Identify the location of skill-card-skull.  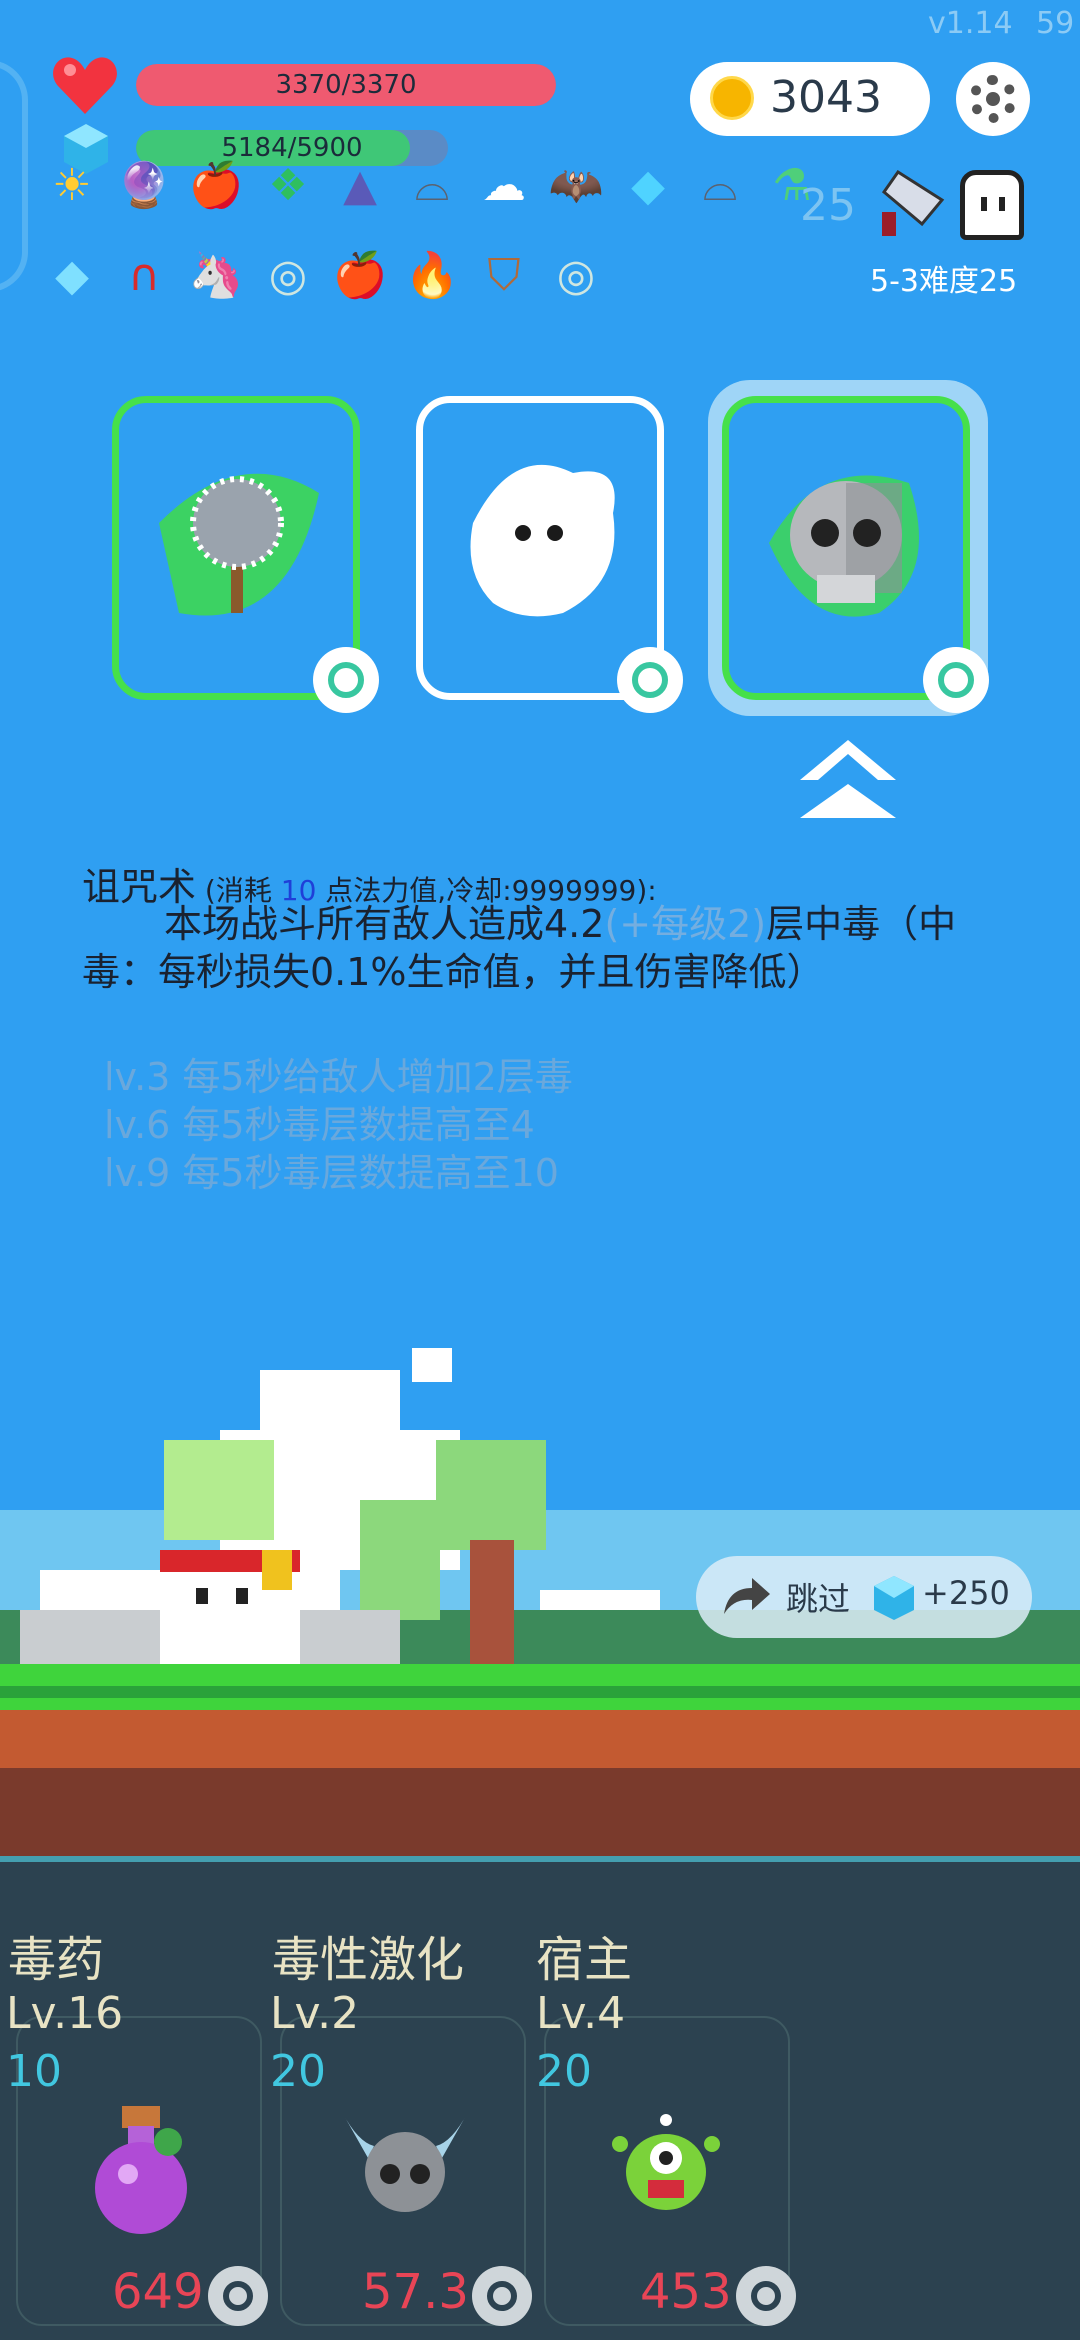
(855, 554).